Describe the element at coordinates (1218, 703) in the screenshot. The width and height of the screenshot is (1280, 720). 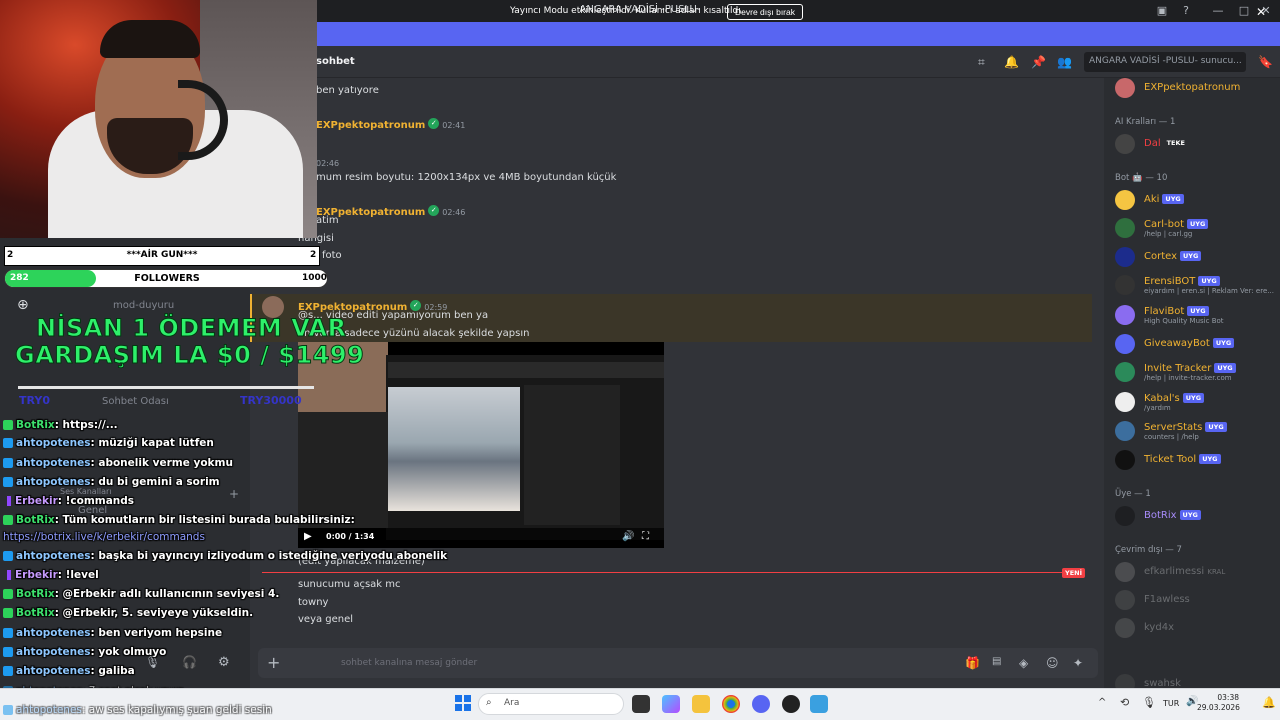
I see `taskbar-clock: 03:38 29.03.2026` at that location.